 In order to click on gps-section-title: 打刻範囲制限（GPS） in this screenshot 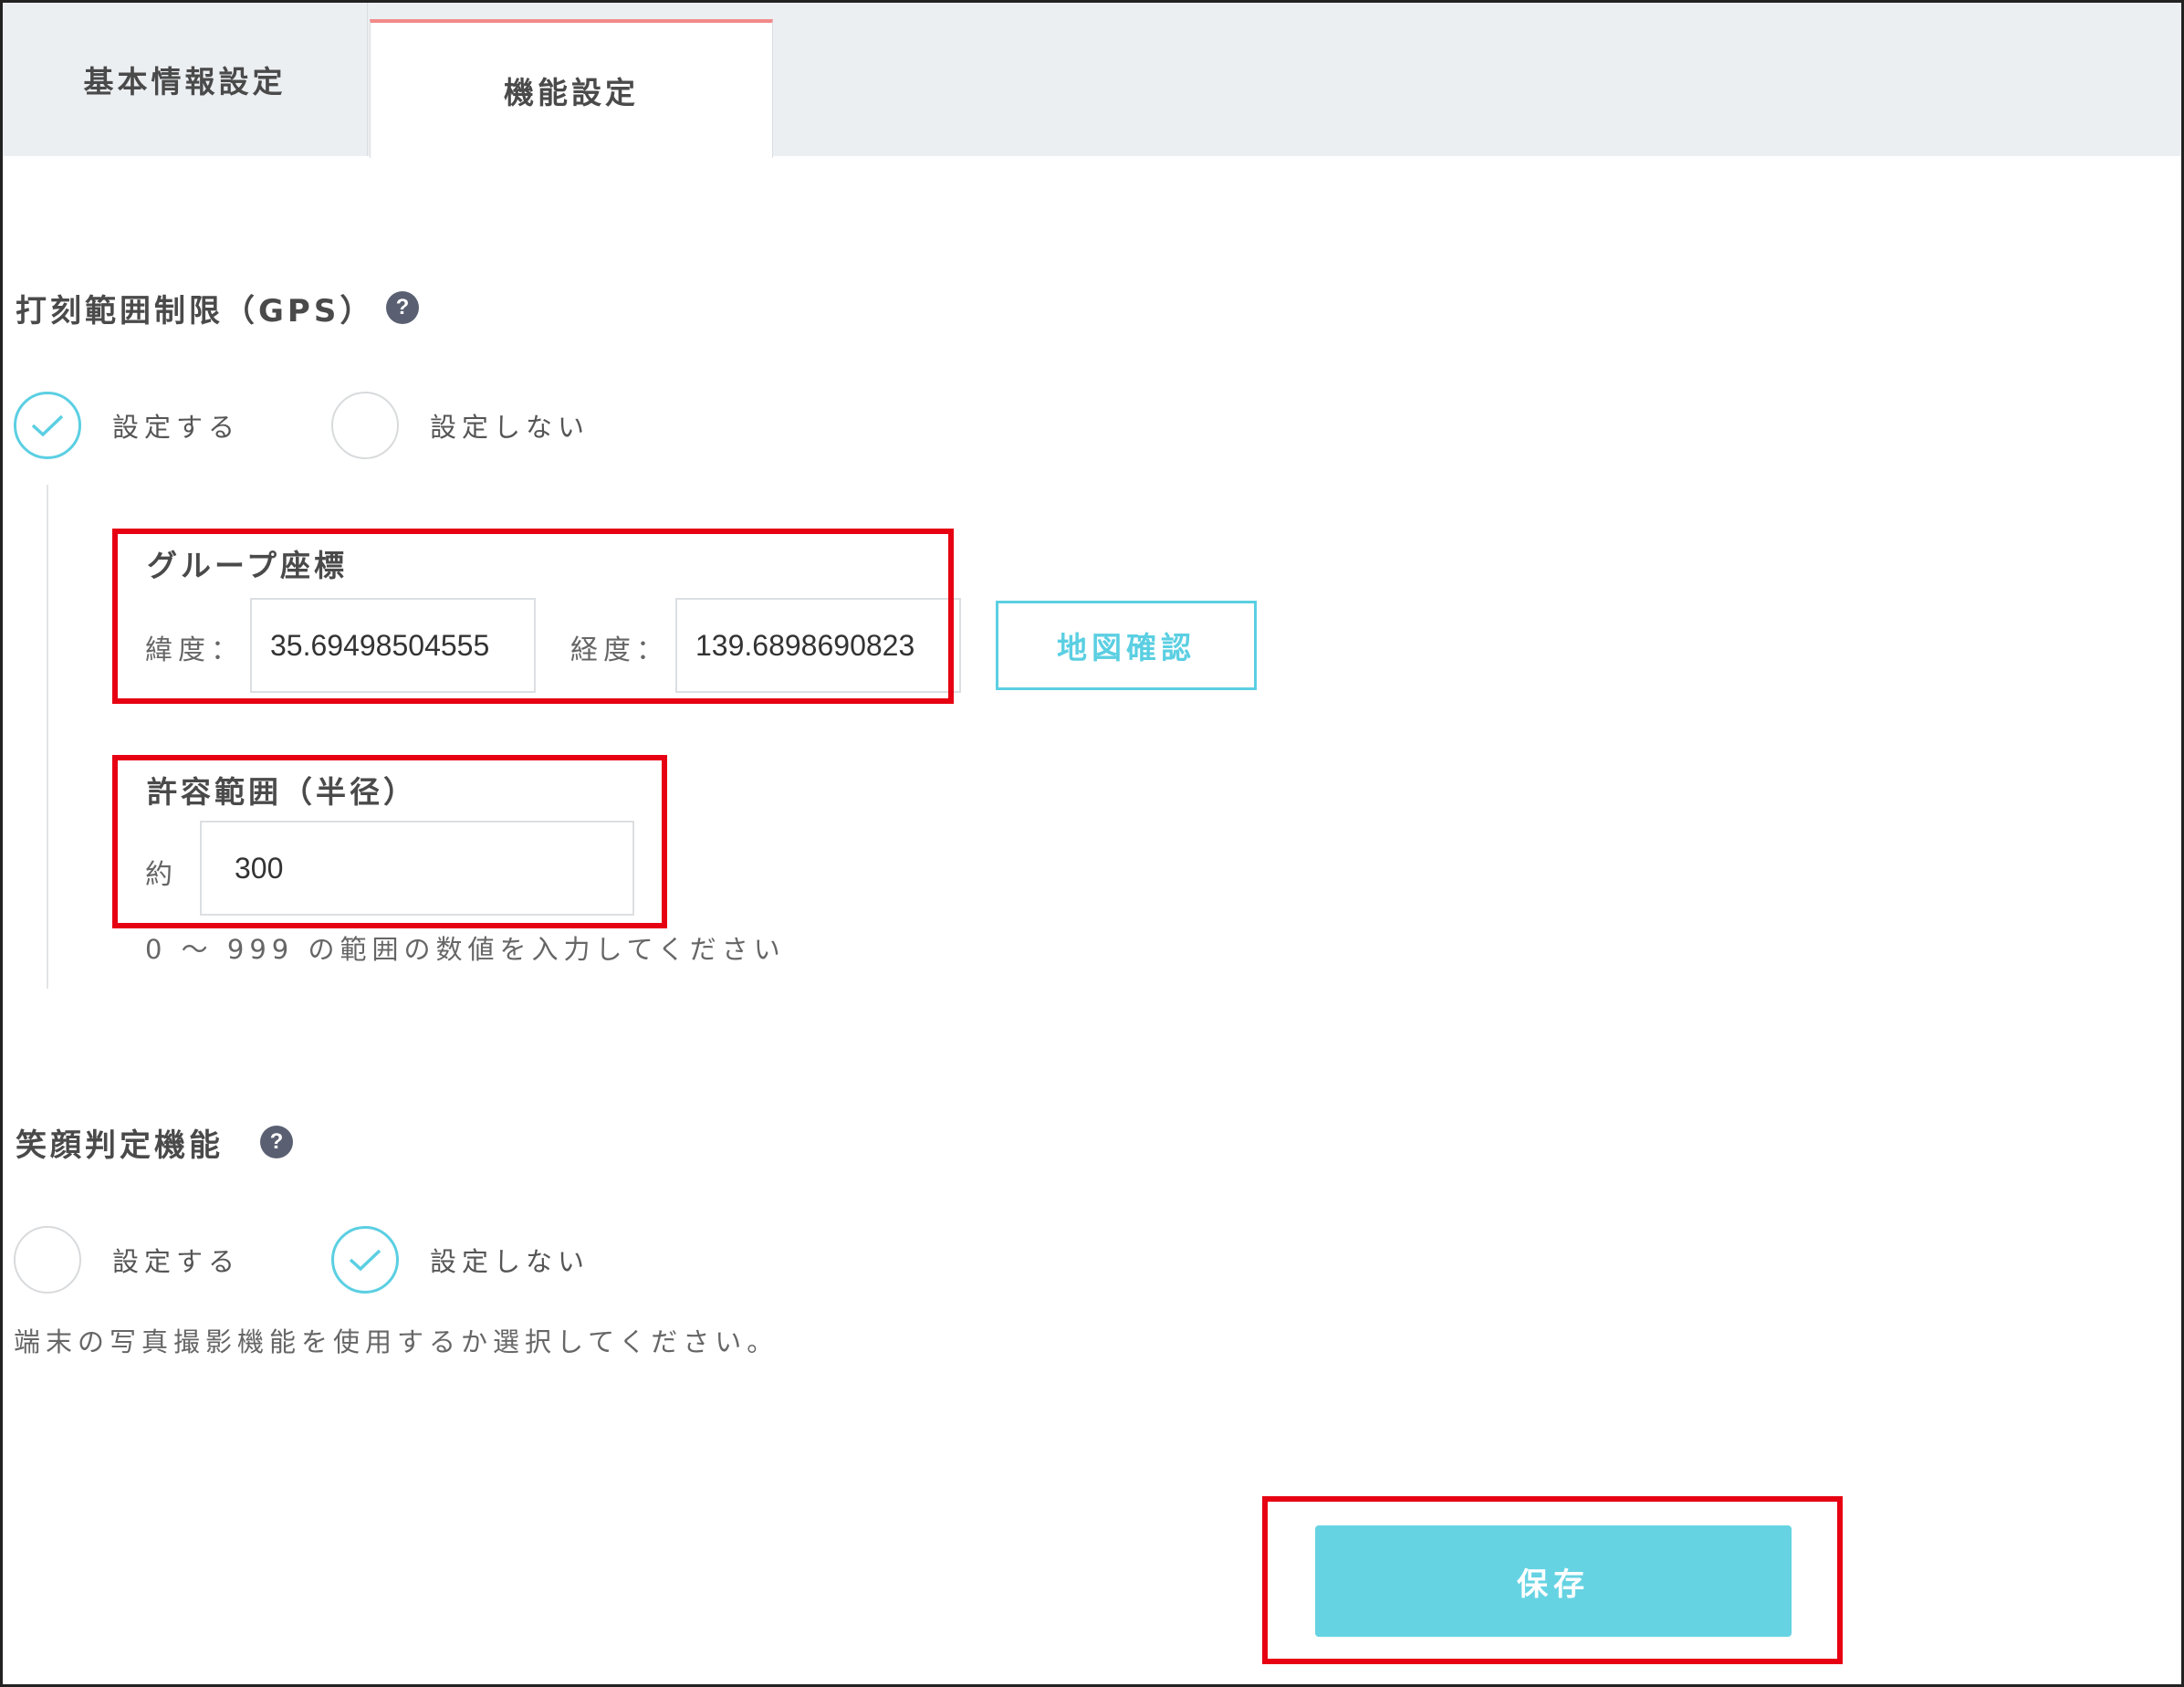, I will do `click(196, 311)`.